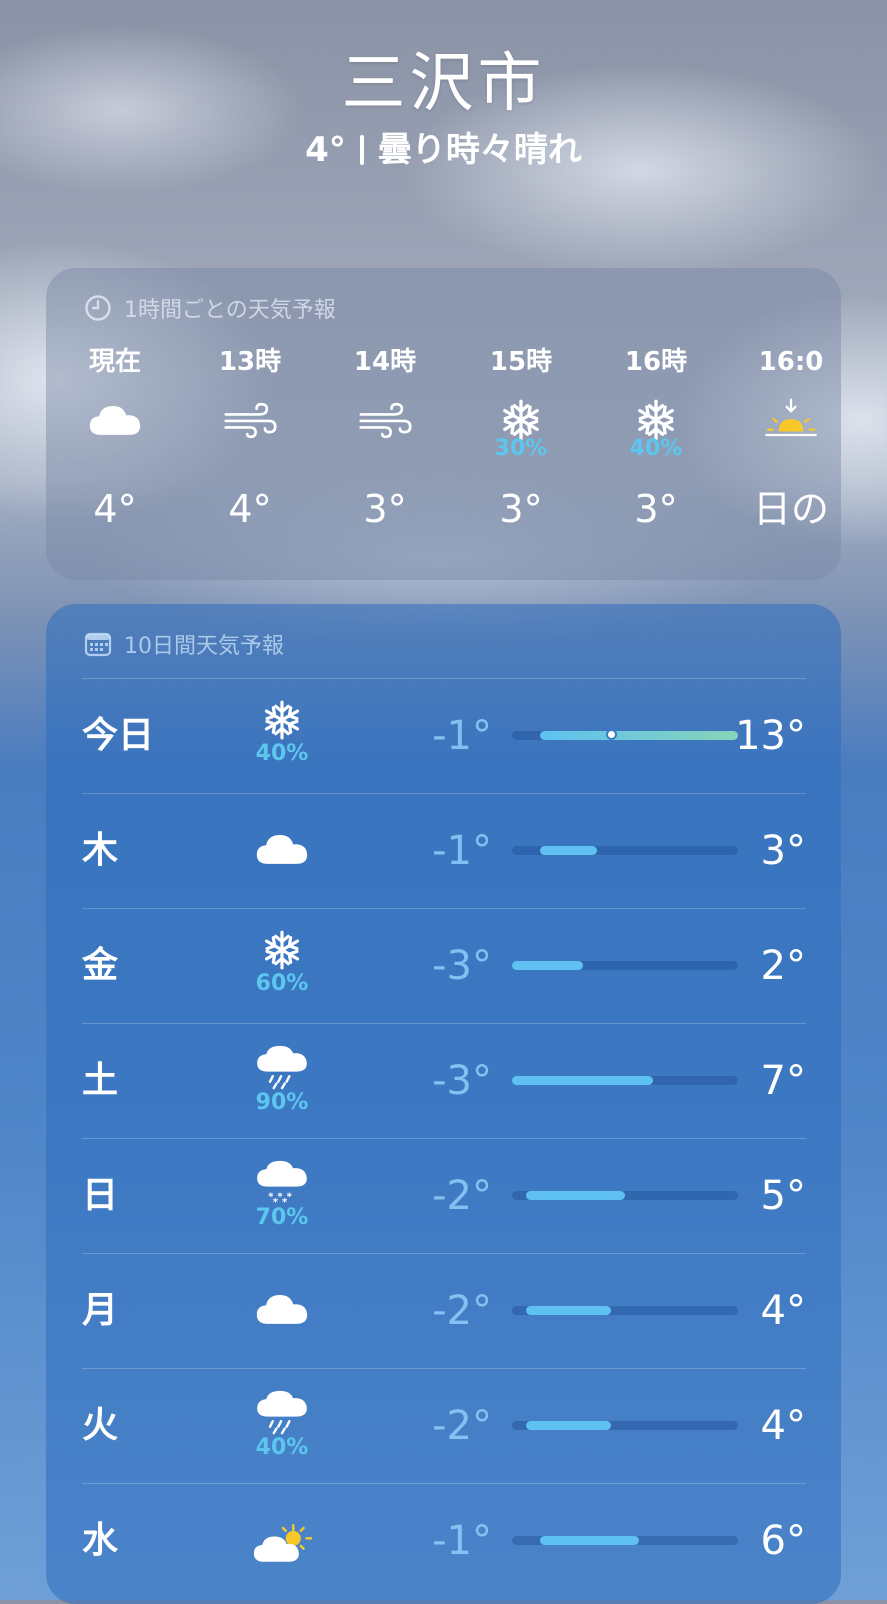  What do you see at coordinates (325, 150) in the screenshot?
I see `current-temperature: 4°` at bounding box center [325, 150].